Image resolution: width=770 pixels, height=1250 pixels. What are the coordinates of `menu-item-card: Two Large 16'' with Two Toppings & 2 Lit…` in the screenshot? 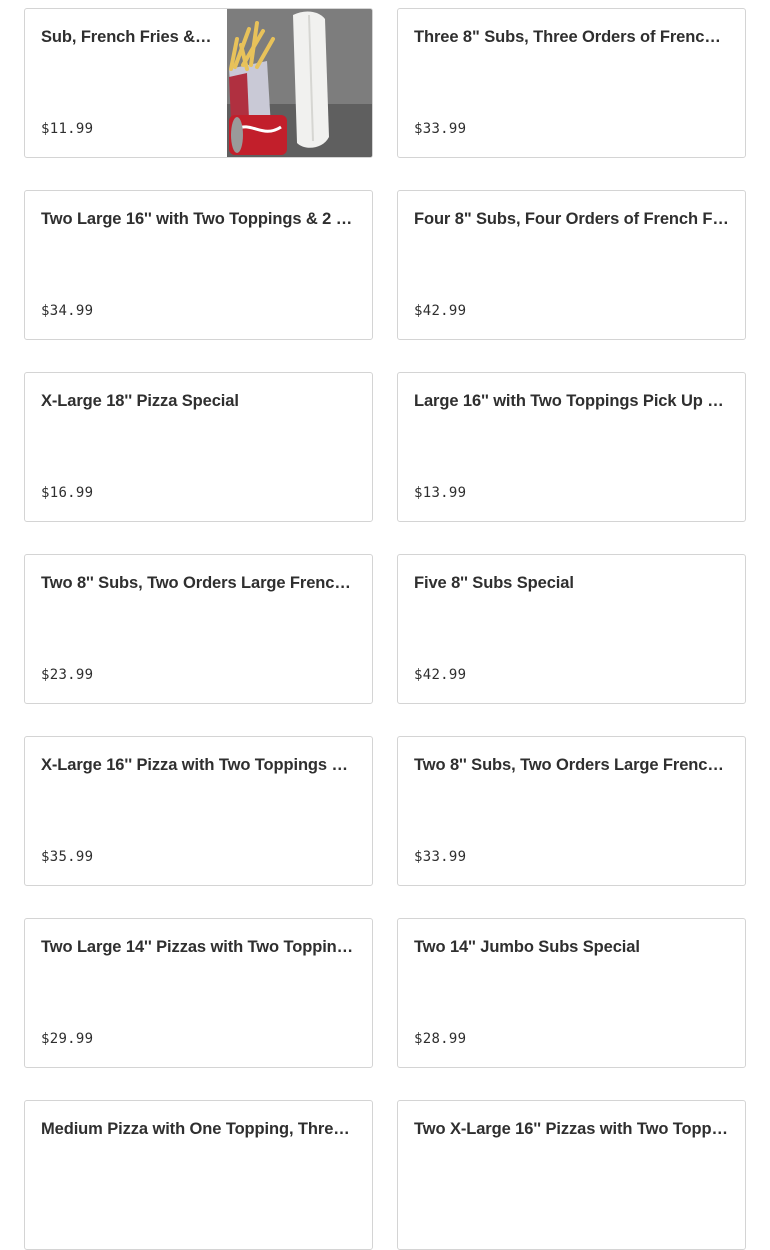 It's located at (198, 265).